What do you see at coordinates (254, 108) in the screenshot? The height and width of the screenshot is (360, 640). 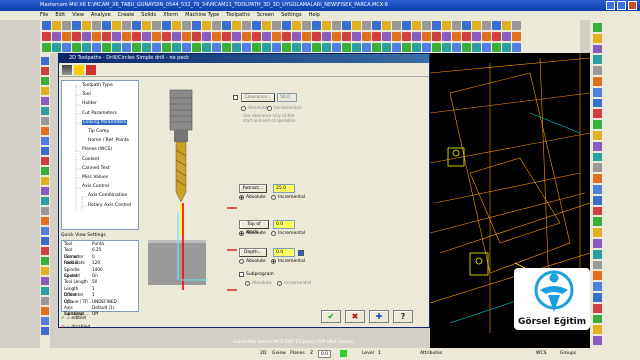 I see `clearance-absolute-radio: Absolute` at bounding box center [254, 108].